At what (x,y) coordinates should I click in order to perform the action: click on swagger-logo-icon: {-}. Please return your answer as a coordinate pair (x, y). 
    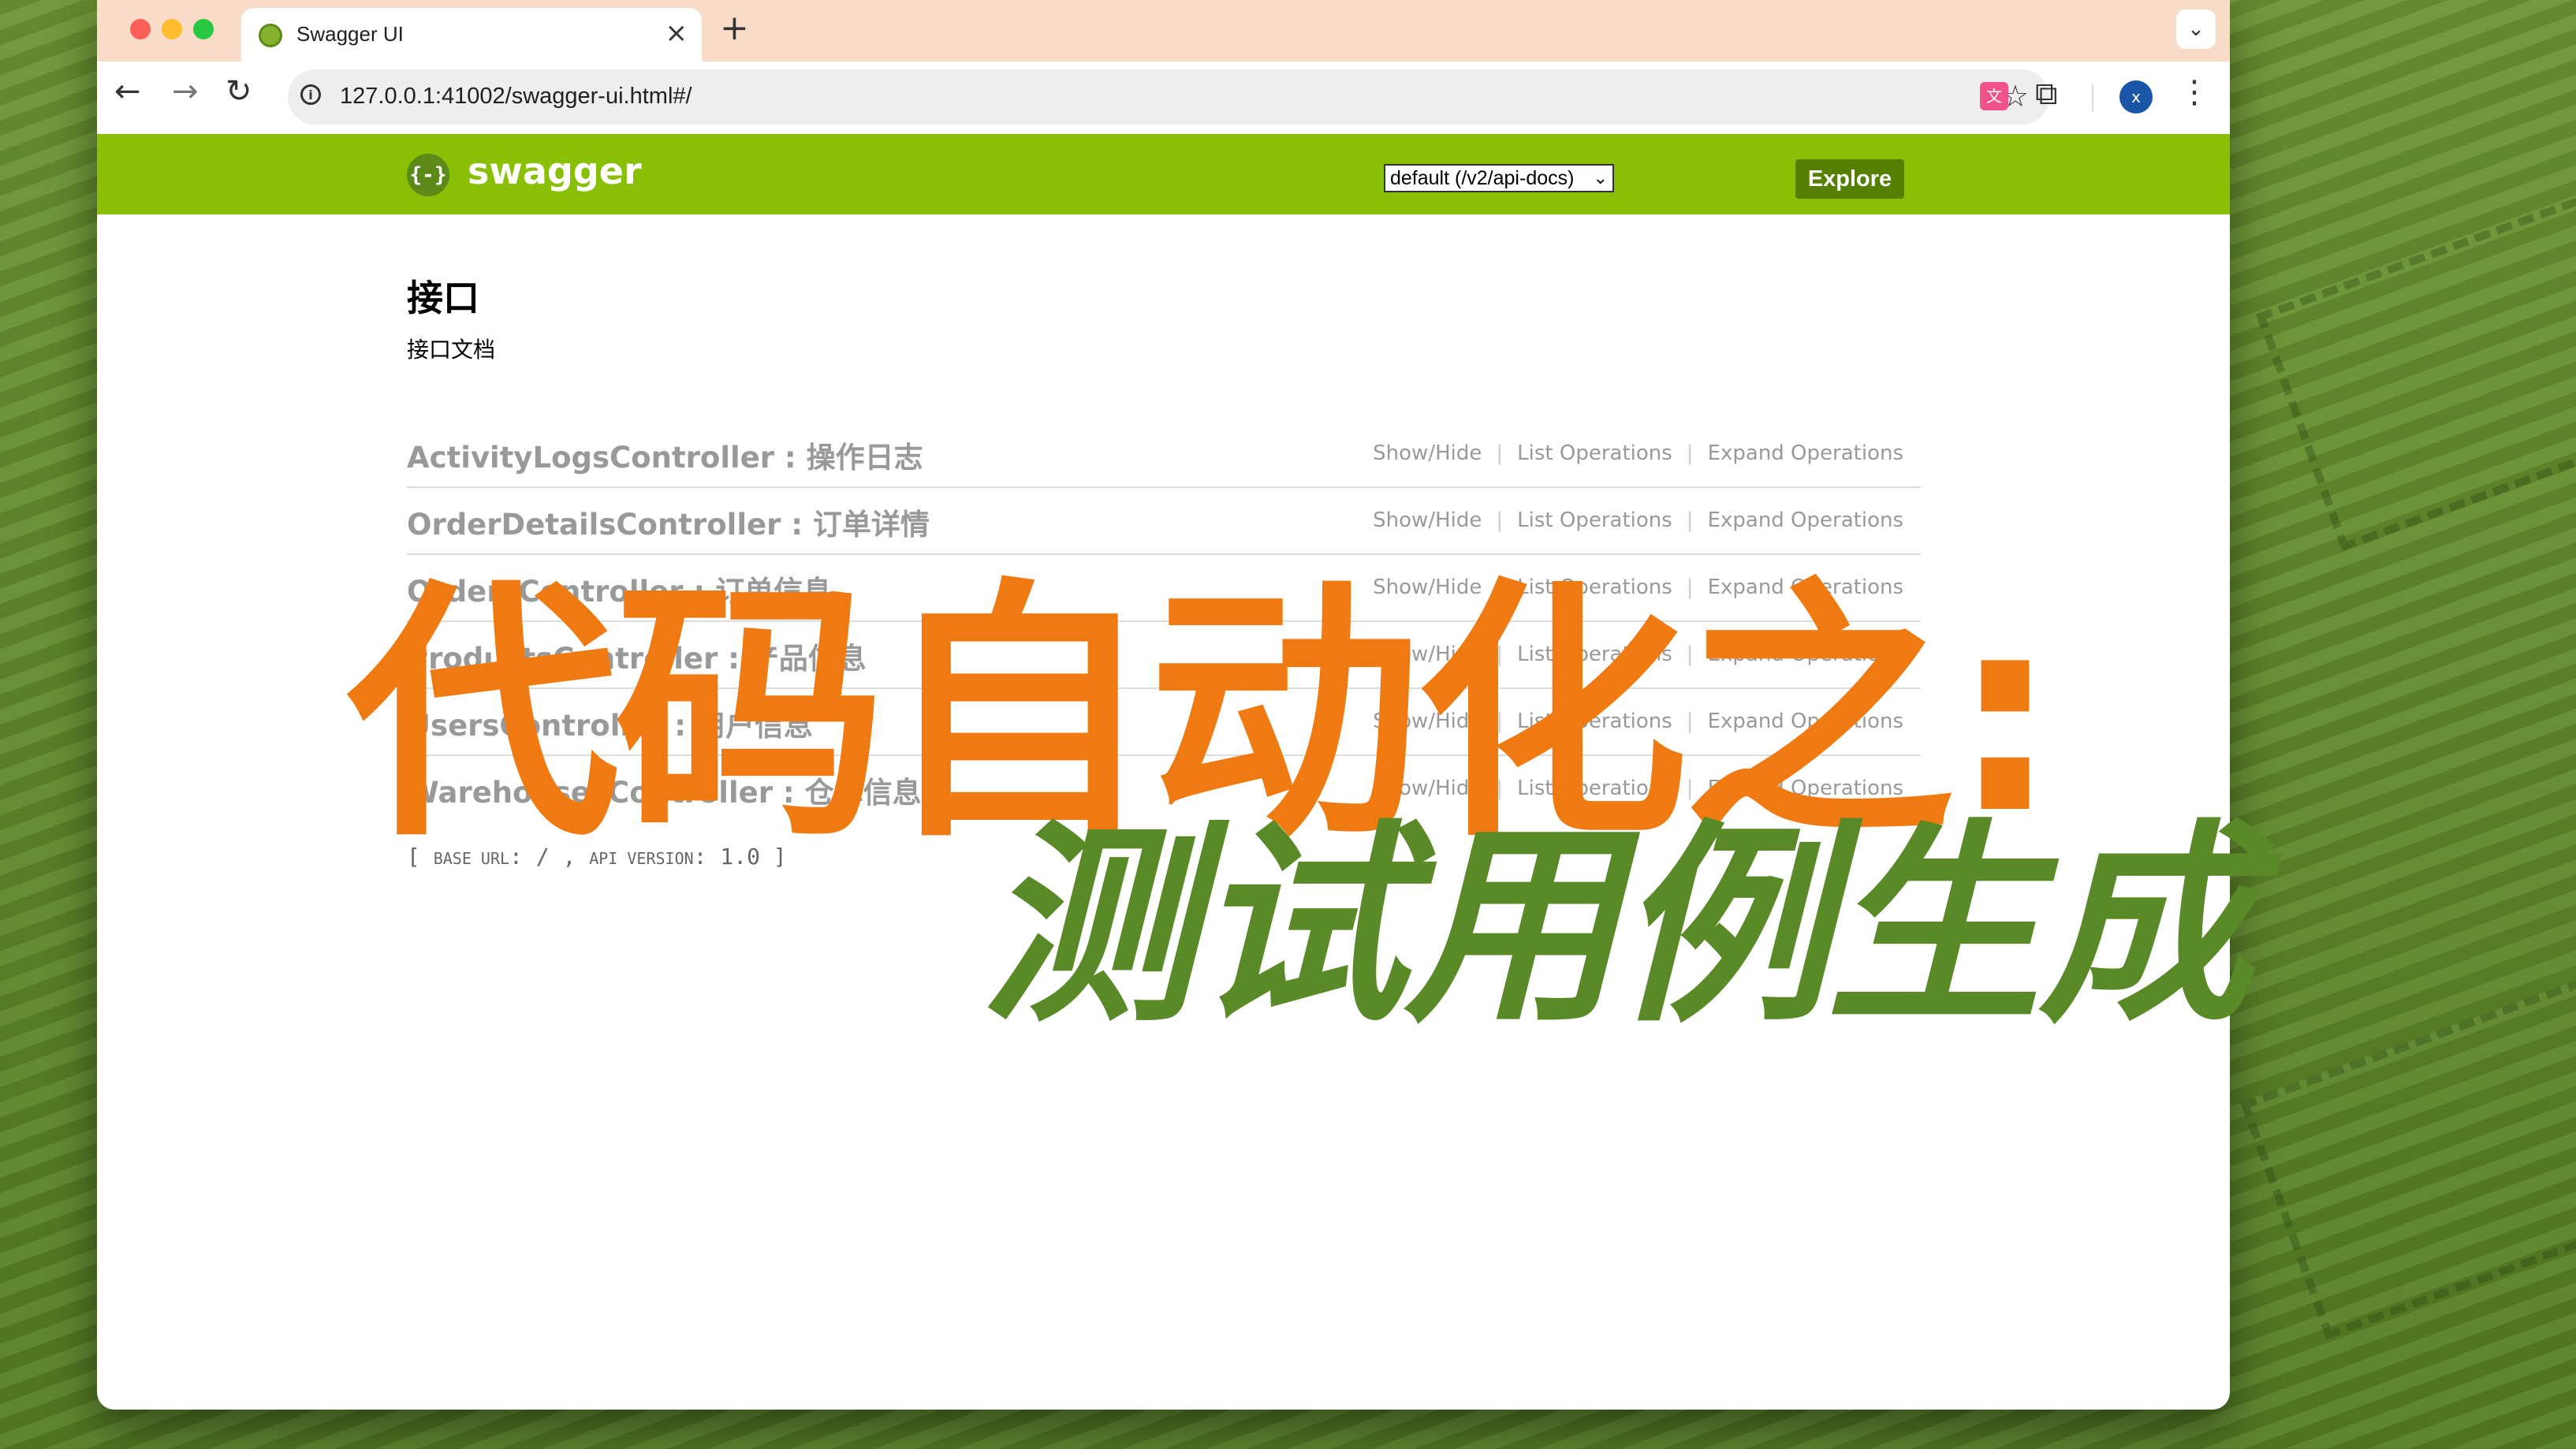
    Looking at the image, I should click on (428, 175).